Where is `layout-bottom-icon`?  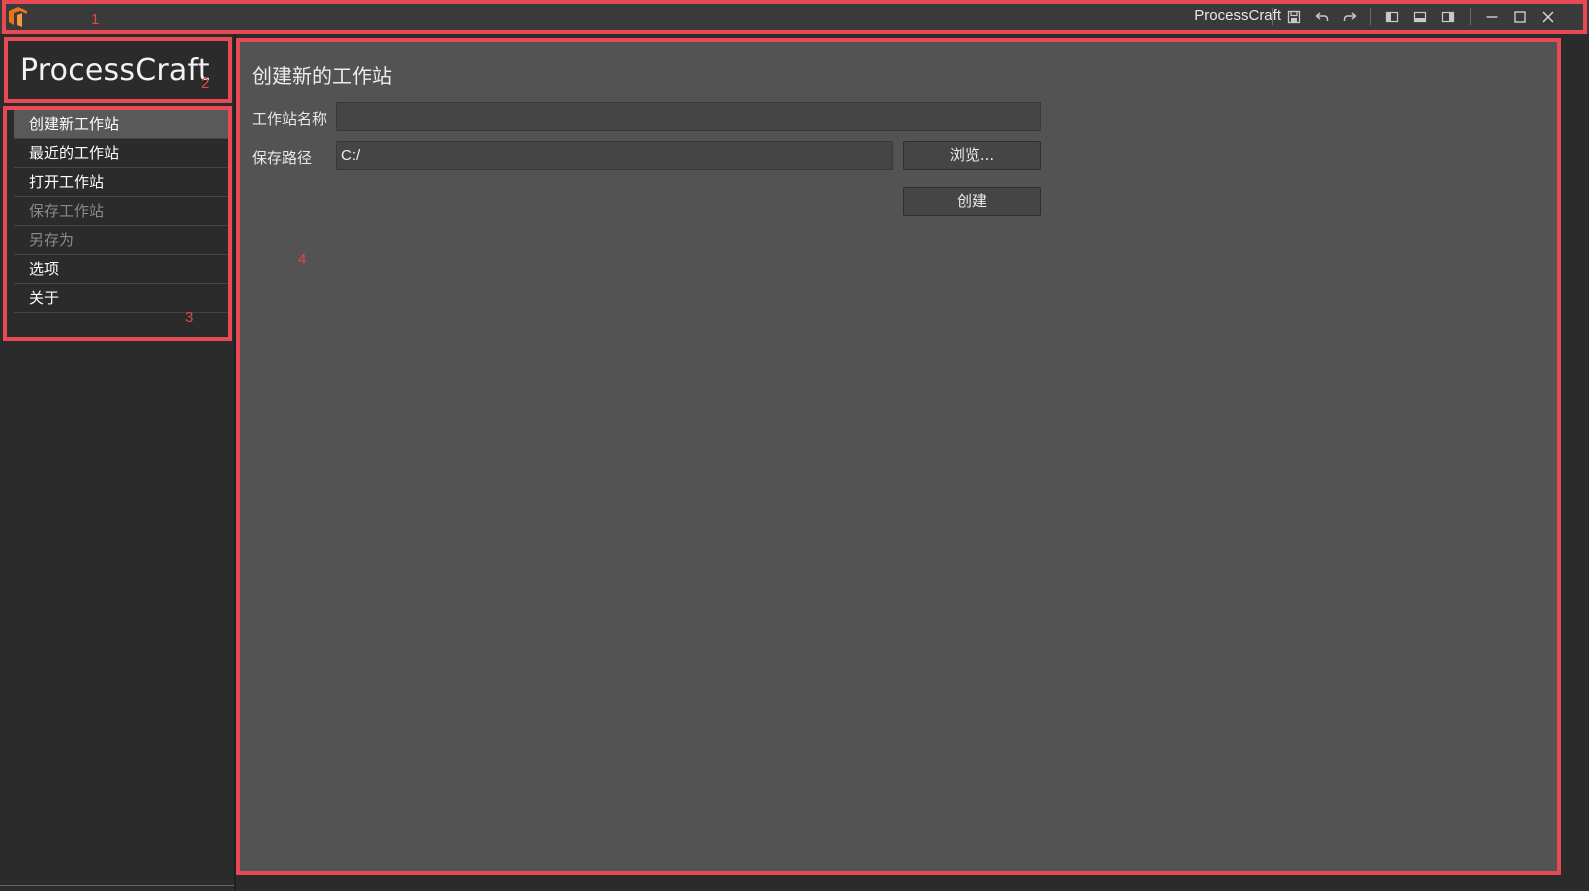
layout-bottom-icon is located at coordinates (1420, 17).